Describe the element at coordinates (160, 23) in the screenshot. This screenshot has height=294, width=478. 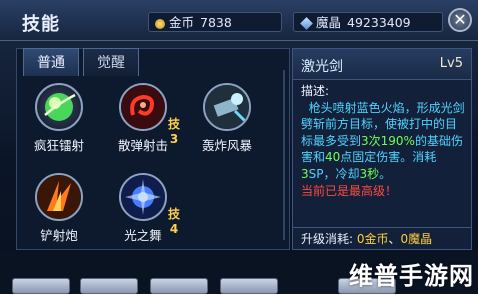
I see `gold-coin-icon` at that location.